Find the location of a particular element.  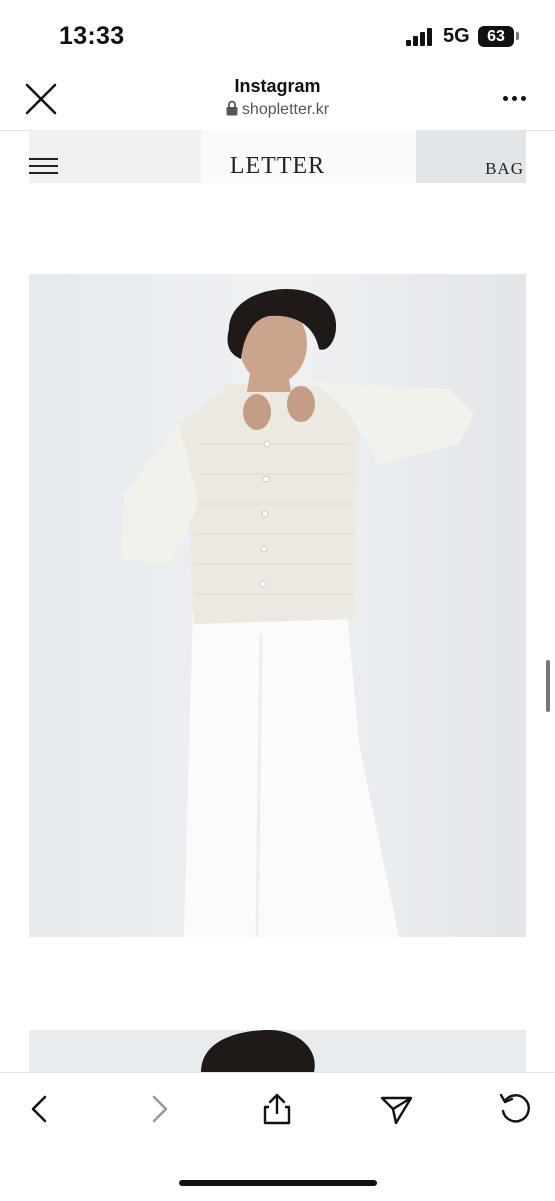

share-button is located at coordinates (277, 1109).